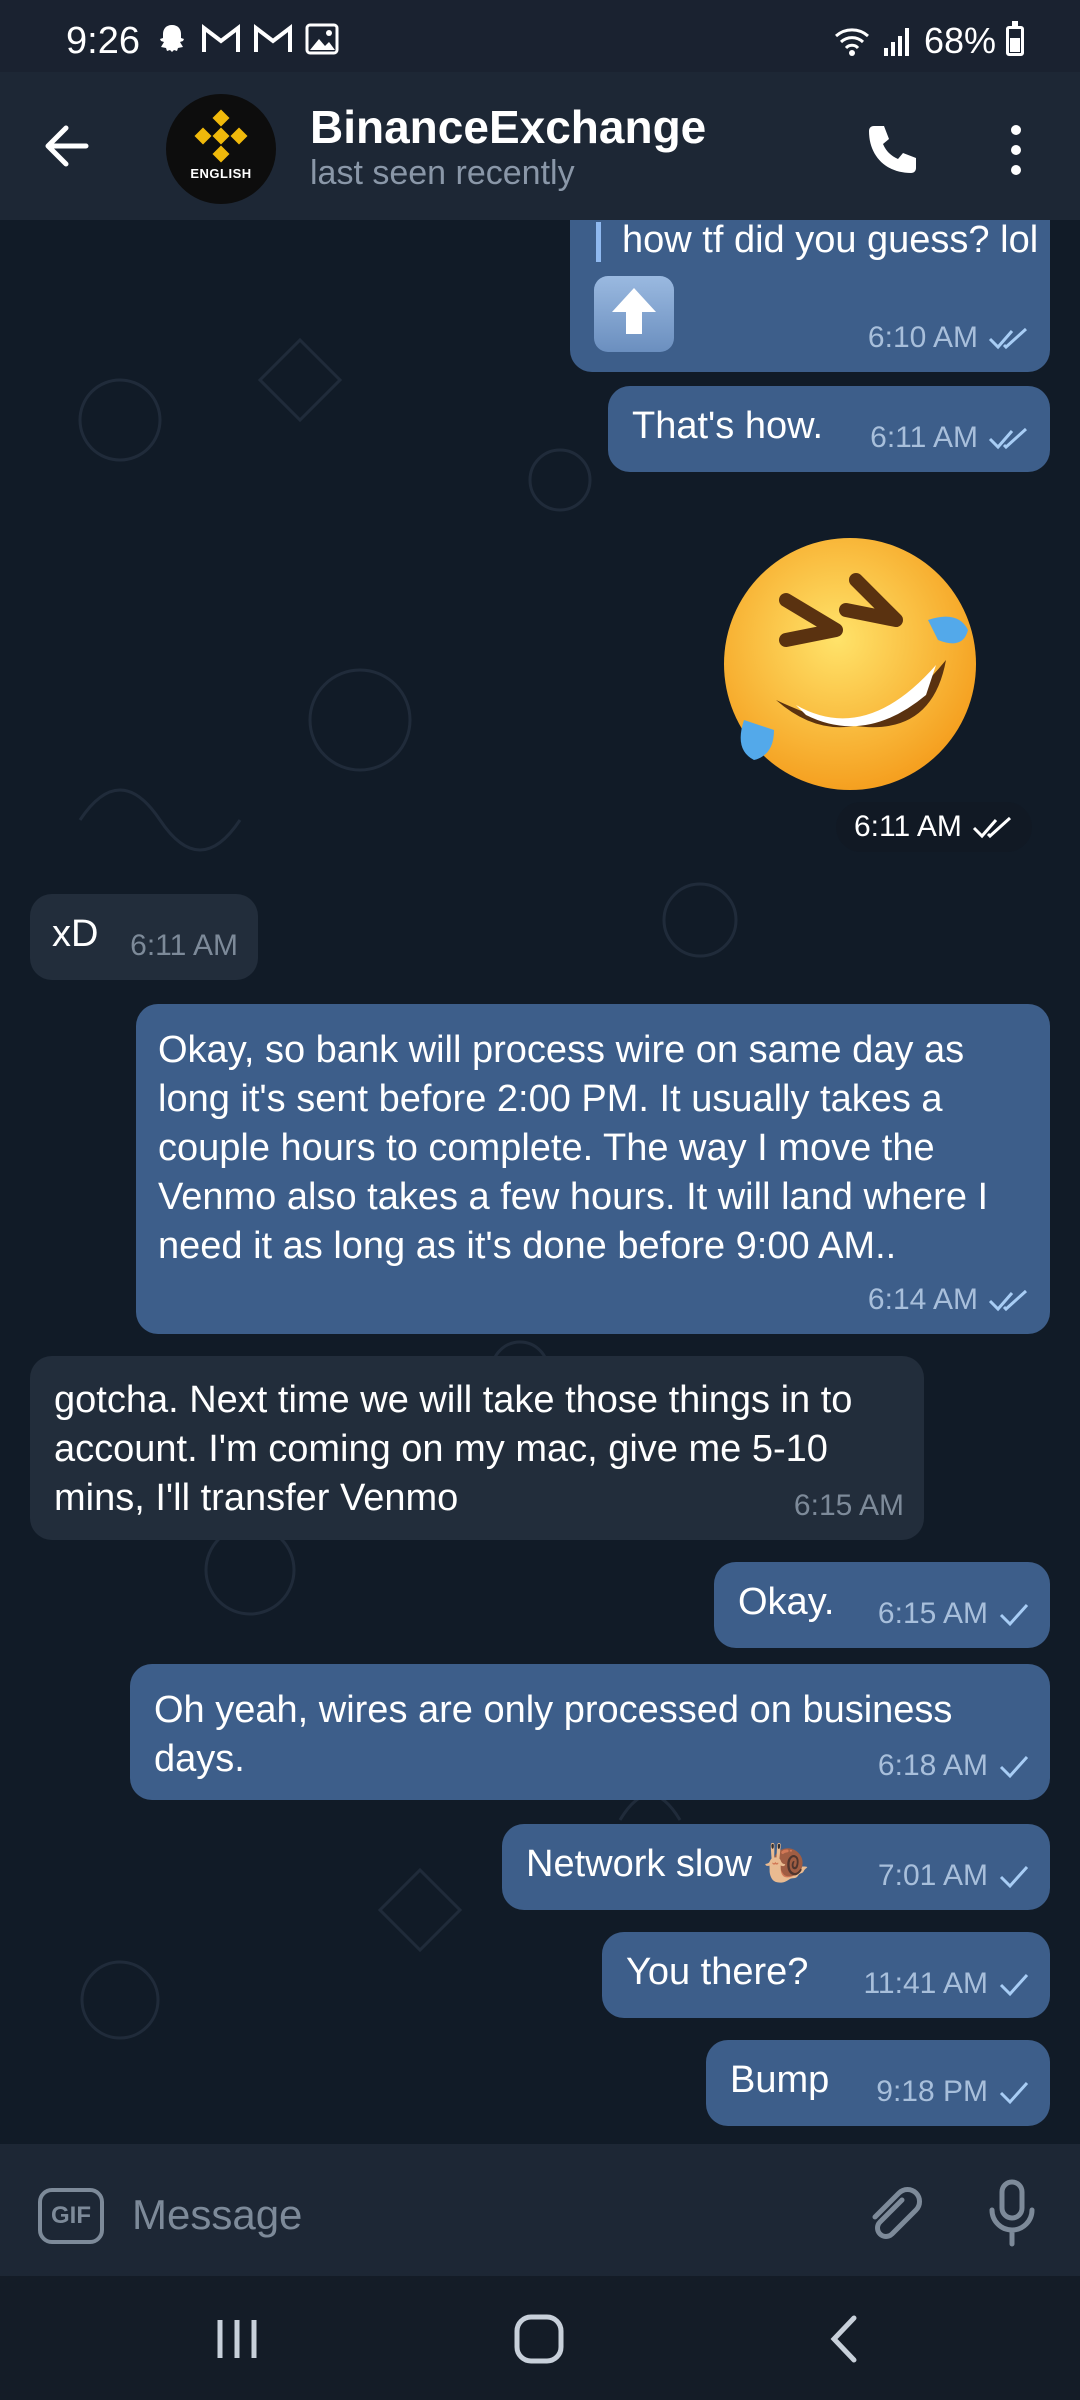  I want to click on message-bubble-outgoing: Network slow 🐌 7:01 AM, so click(776, 1867).